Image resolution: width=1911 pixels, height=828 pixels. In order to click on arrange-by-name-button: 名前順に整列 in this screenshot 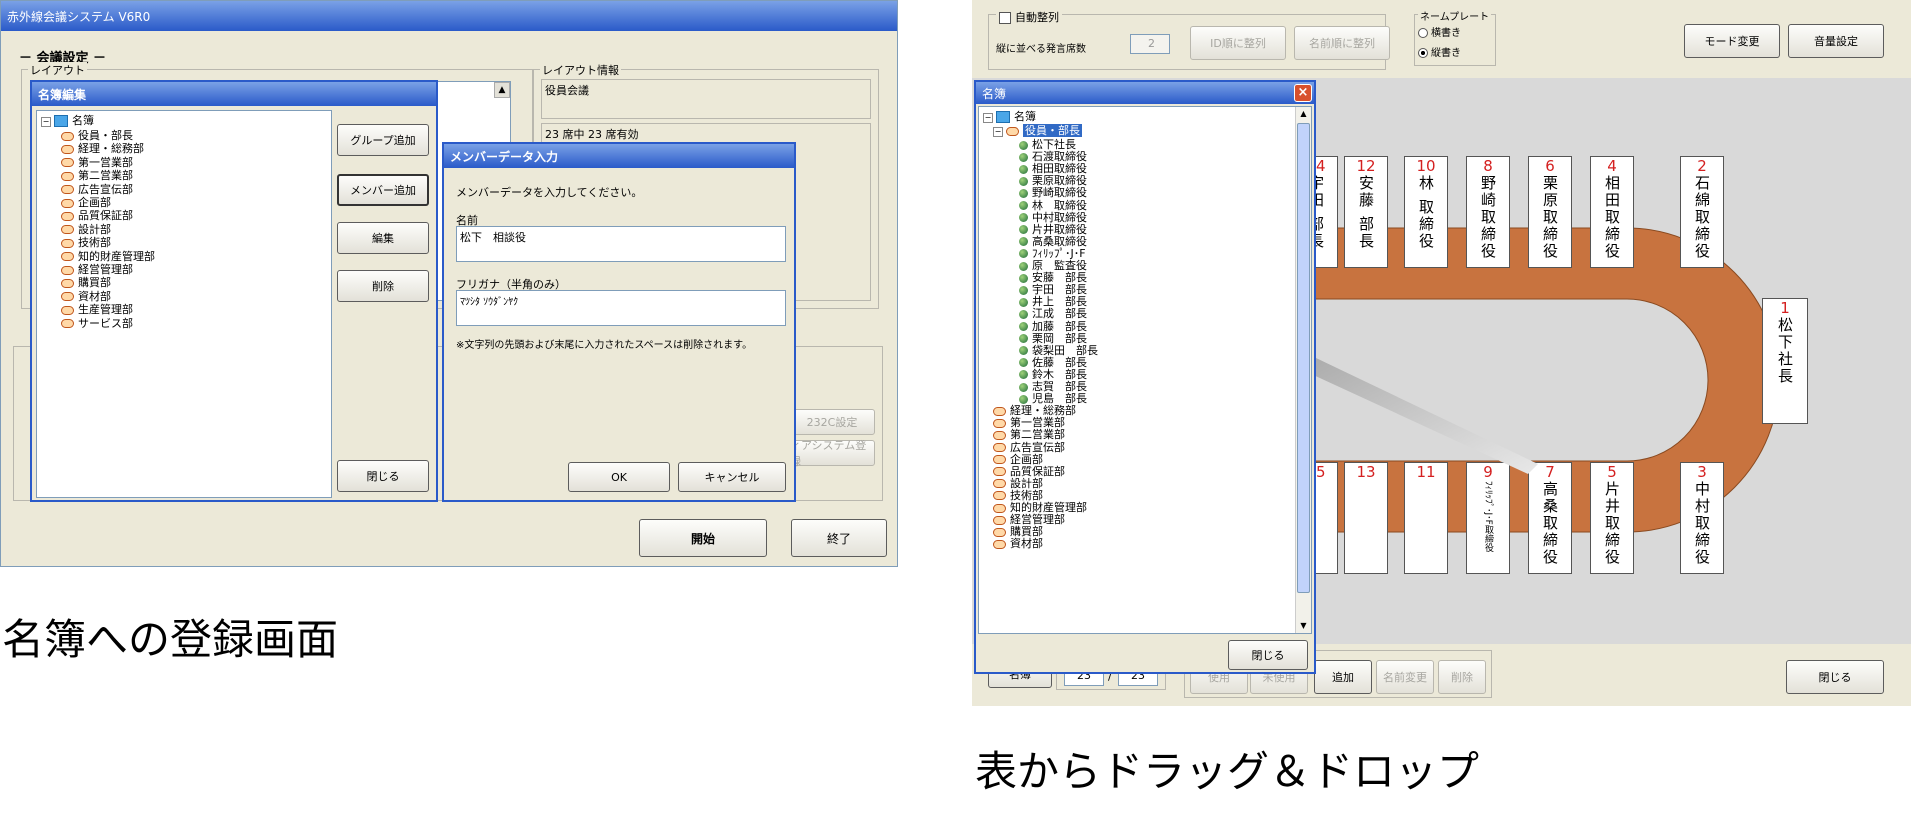, I will do `click(1342, 43)`.